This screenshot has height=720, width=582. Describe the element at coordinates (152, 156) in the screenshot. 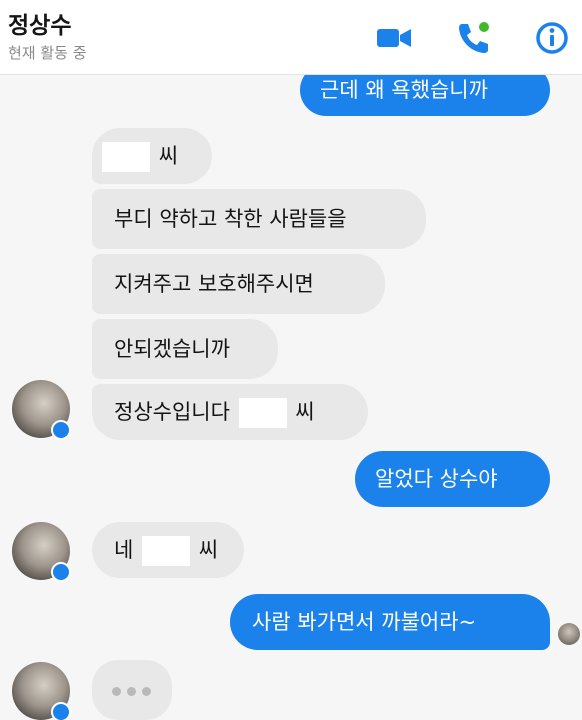

I see `message-received: 씨` at that location.